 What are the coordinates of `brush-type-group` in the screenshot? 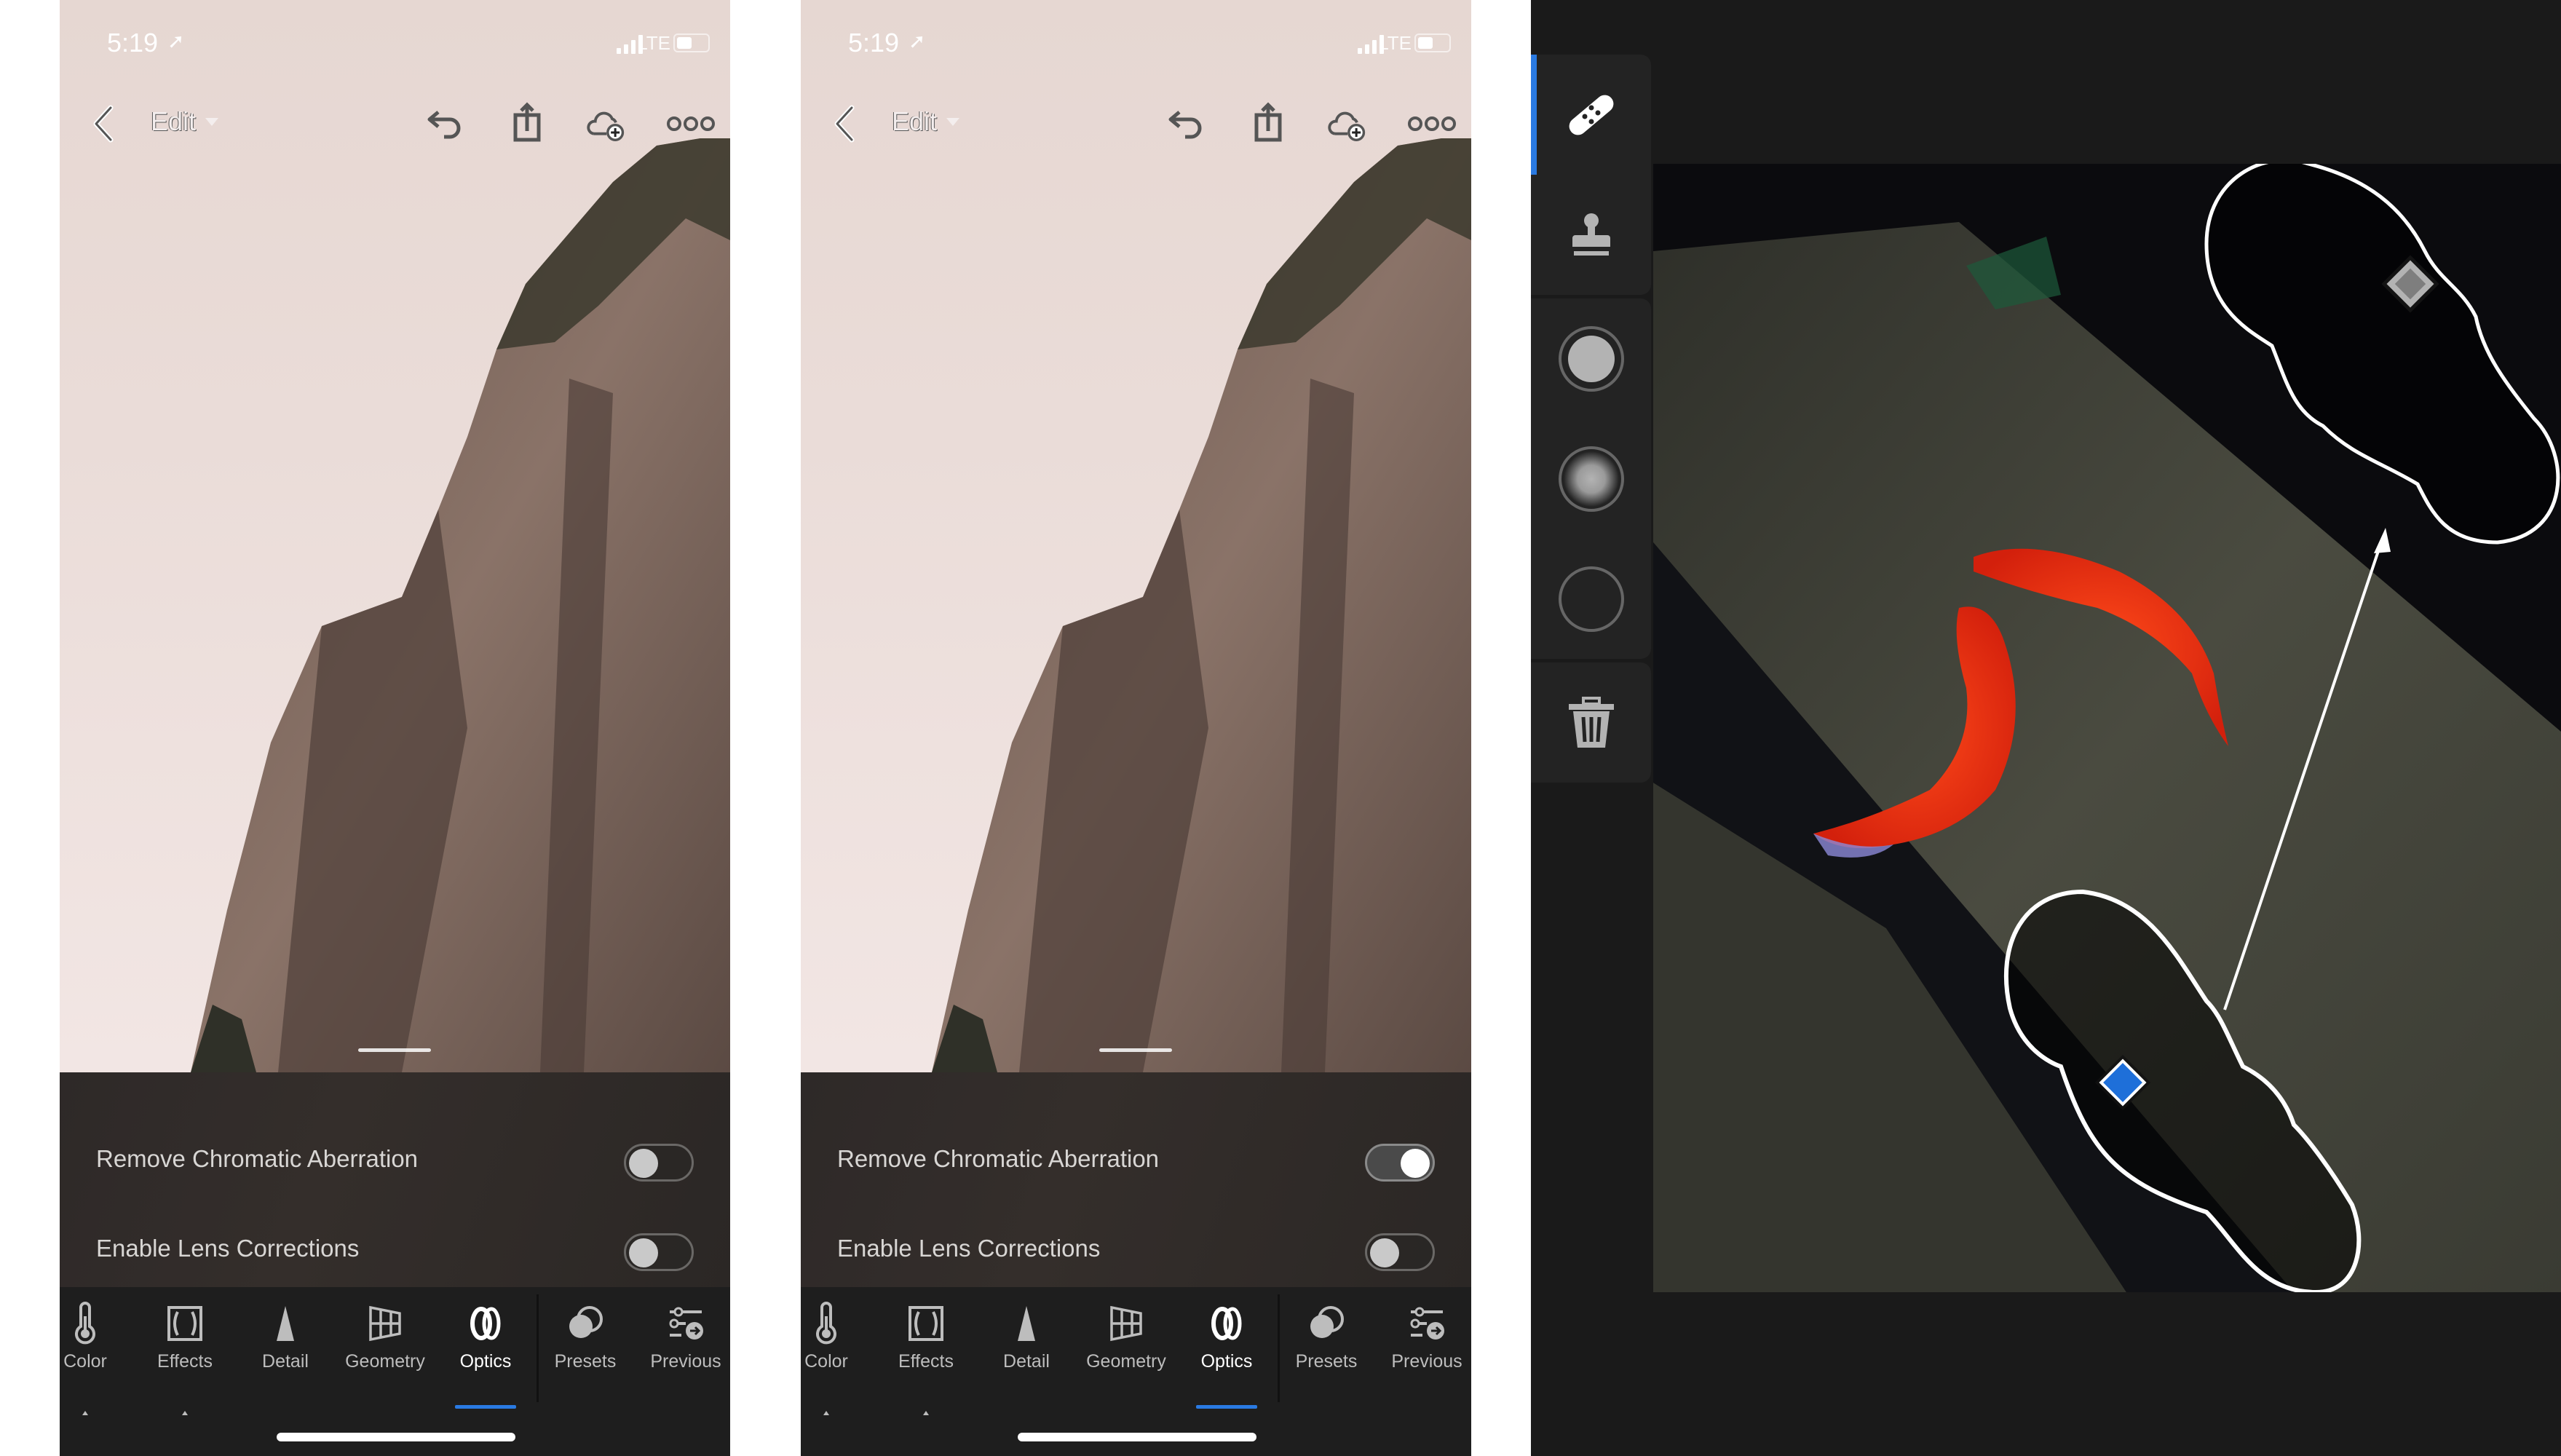 It's located at (1591, 478).